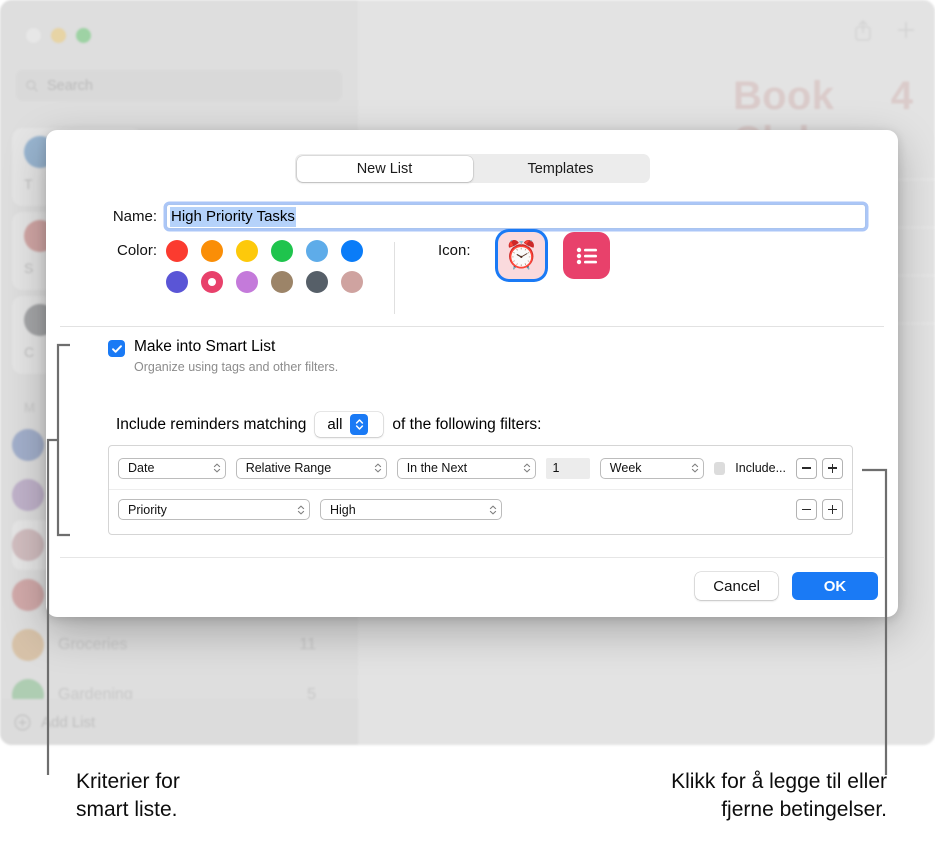 Image resolution: width=935 pixels, height=841 pixels. Describe the element at coordinates (807, 468) in the screenshot. I see `filter-1-remove-button` at that location.